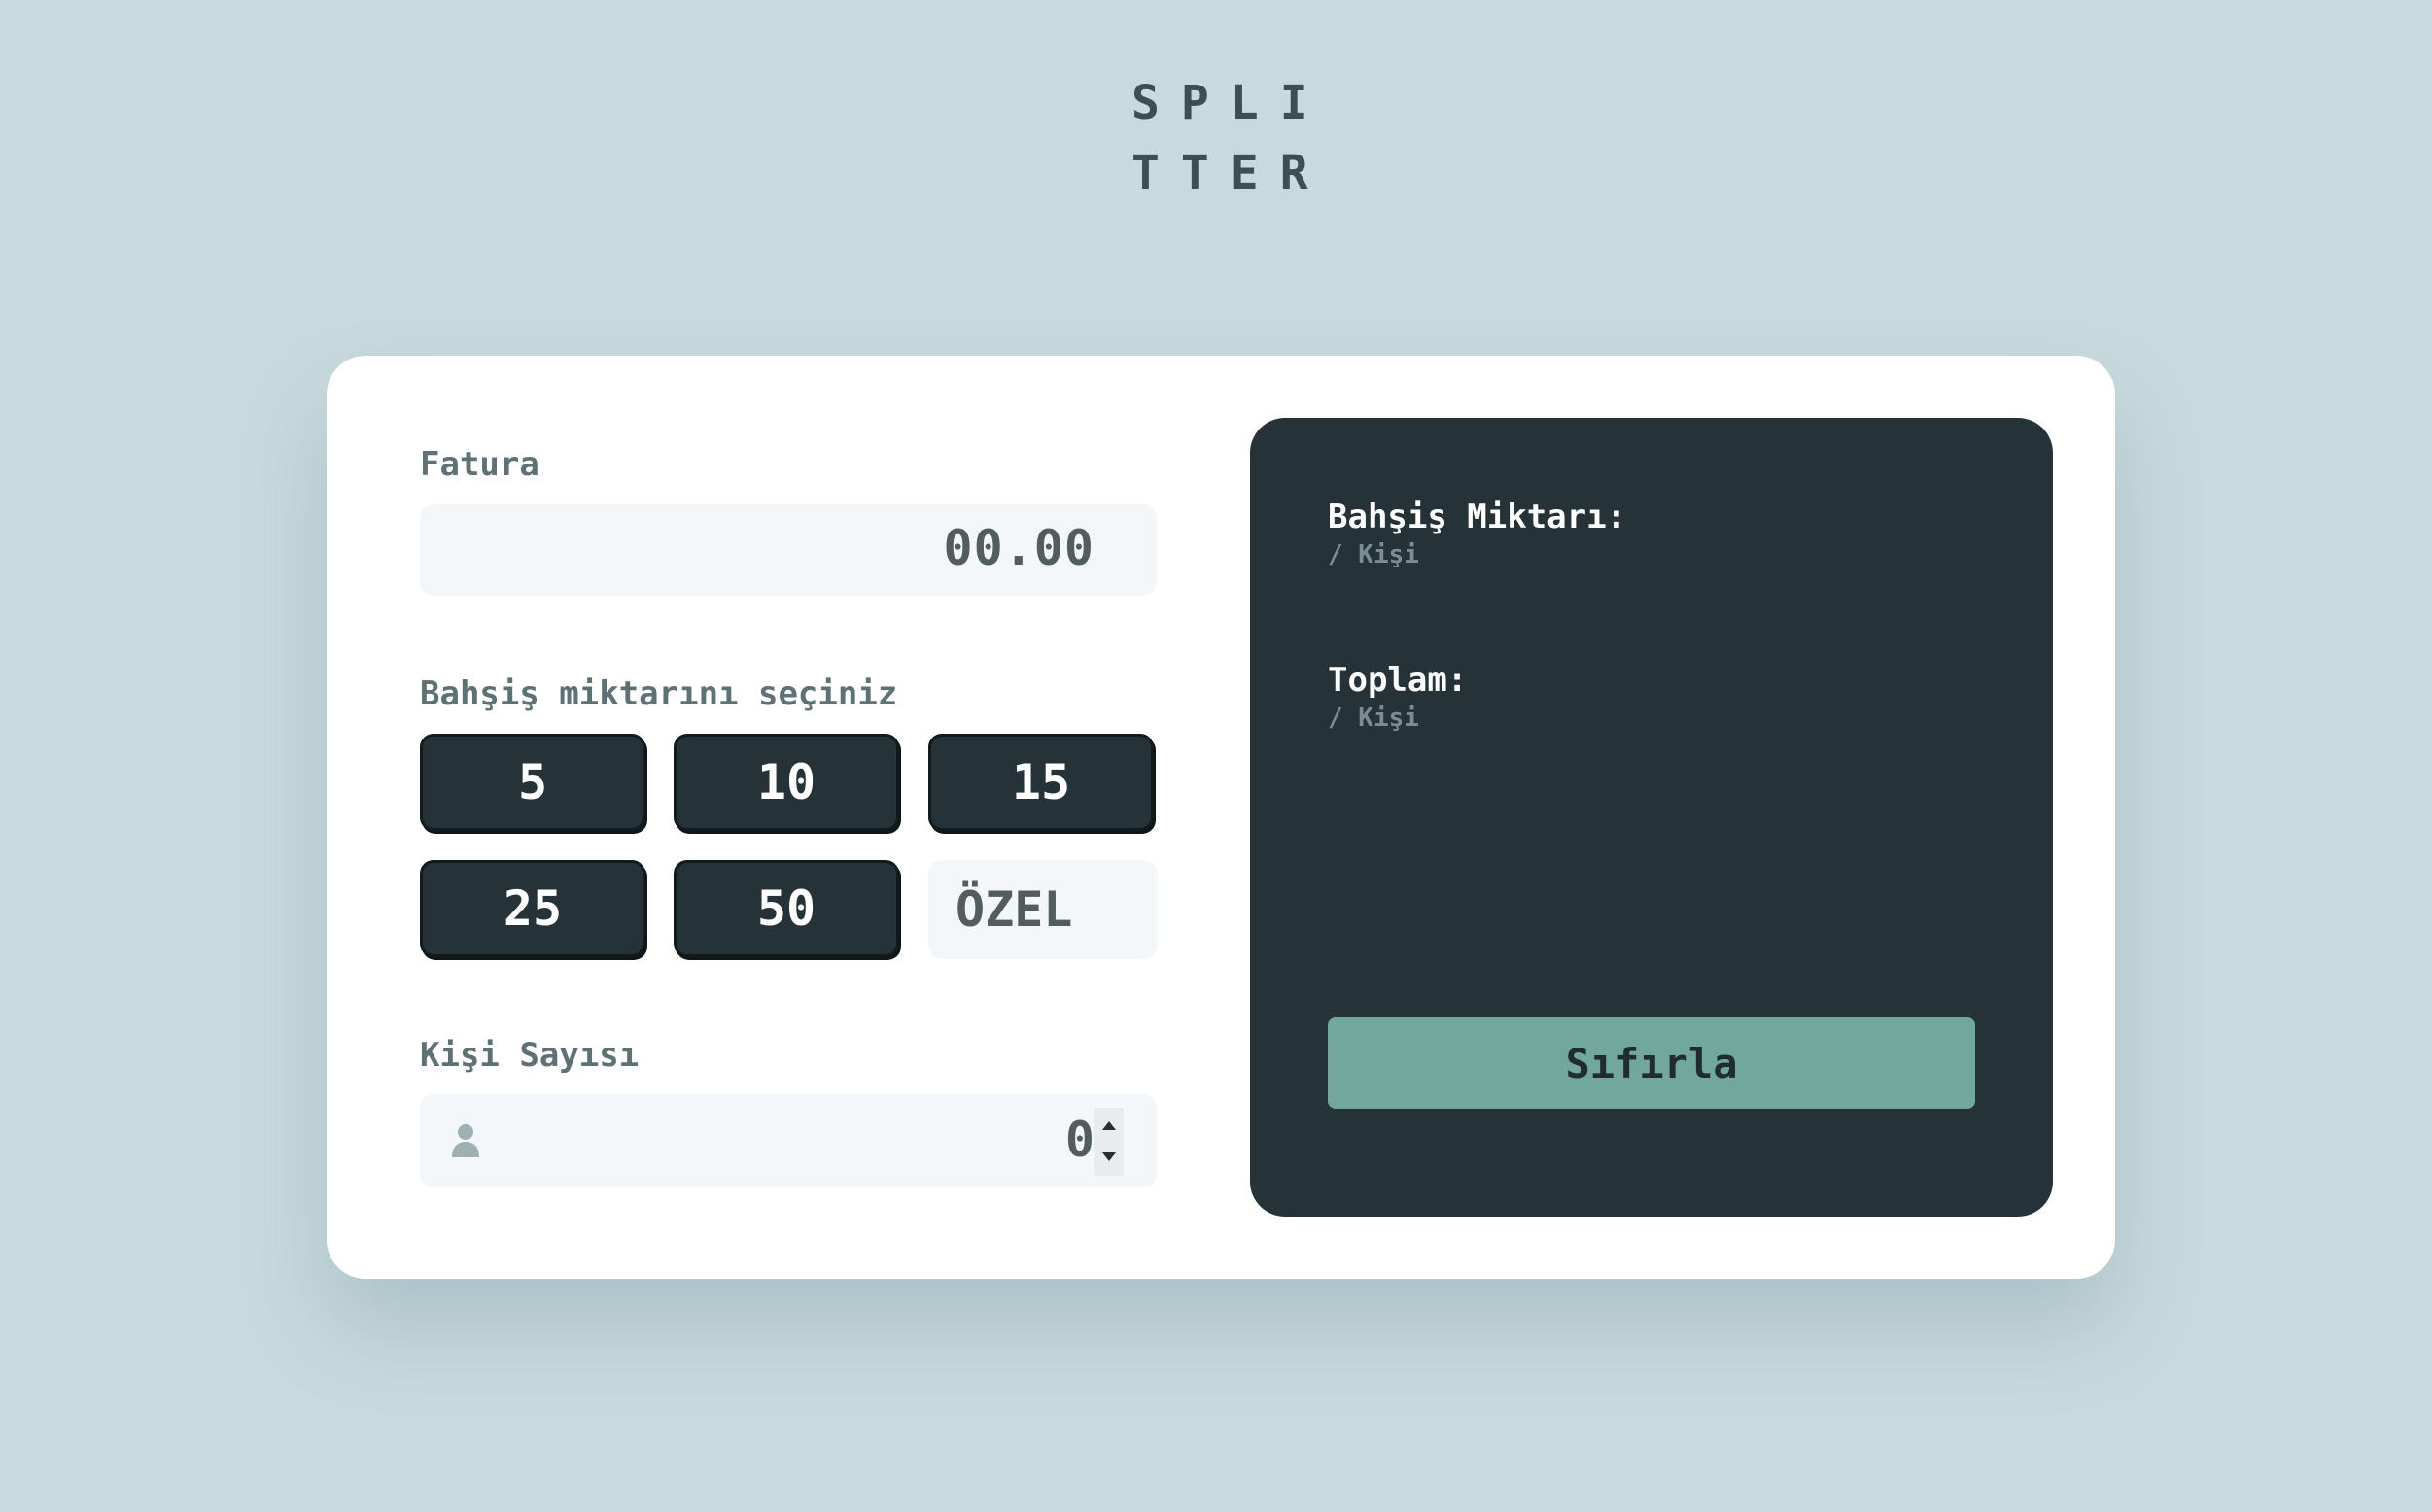  Describe the element at coordinates (1228, 138) in the screenshot. I see `app-logo: SPLI TTER` at that location.